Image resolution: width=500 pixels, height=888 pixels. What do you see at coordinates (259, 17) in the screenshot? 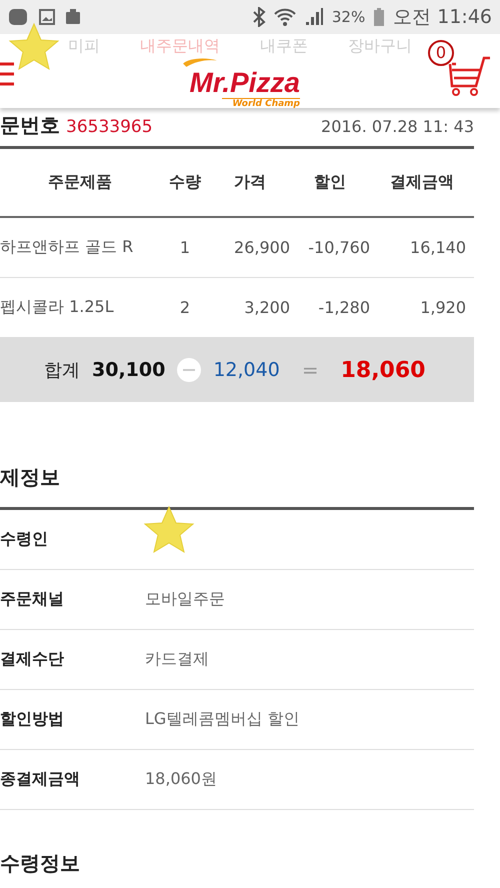
I see `bluetooth-icon` at bounding box center [259, 17].